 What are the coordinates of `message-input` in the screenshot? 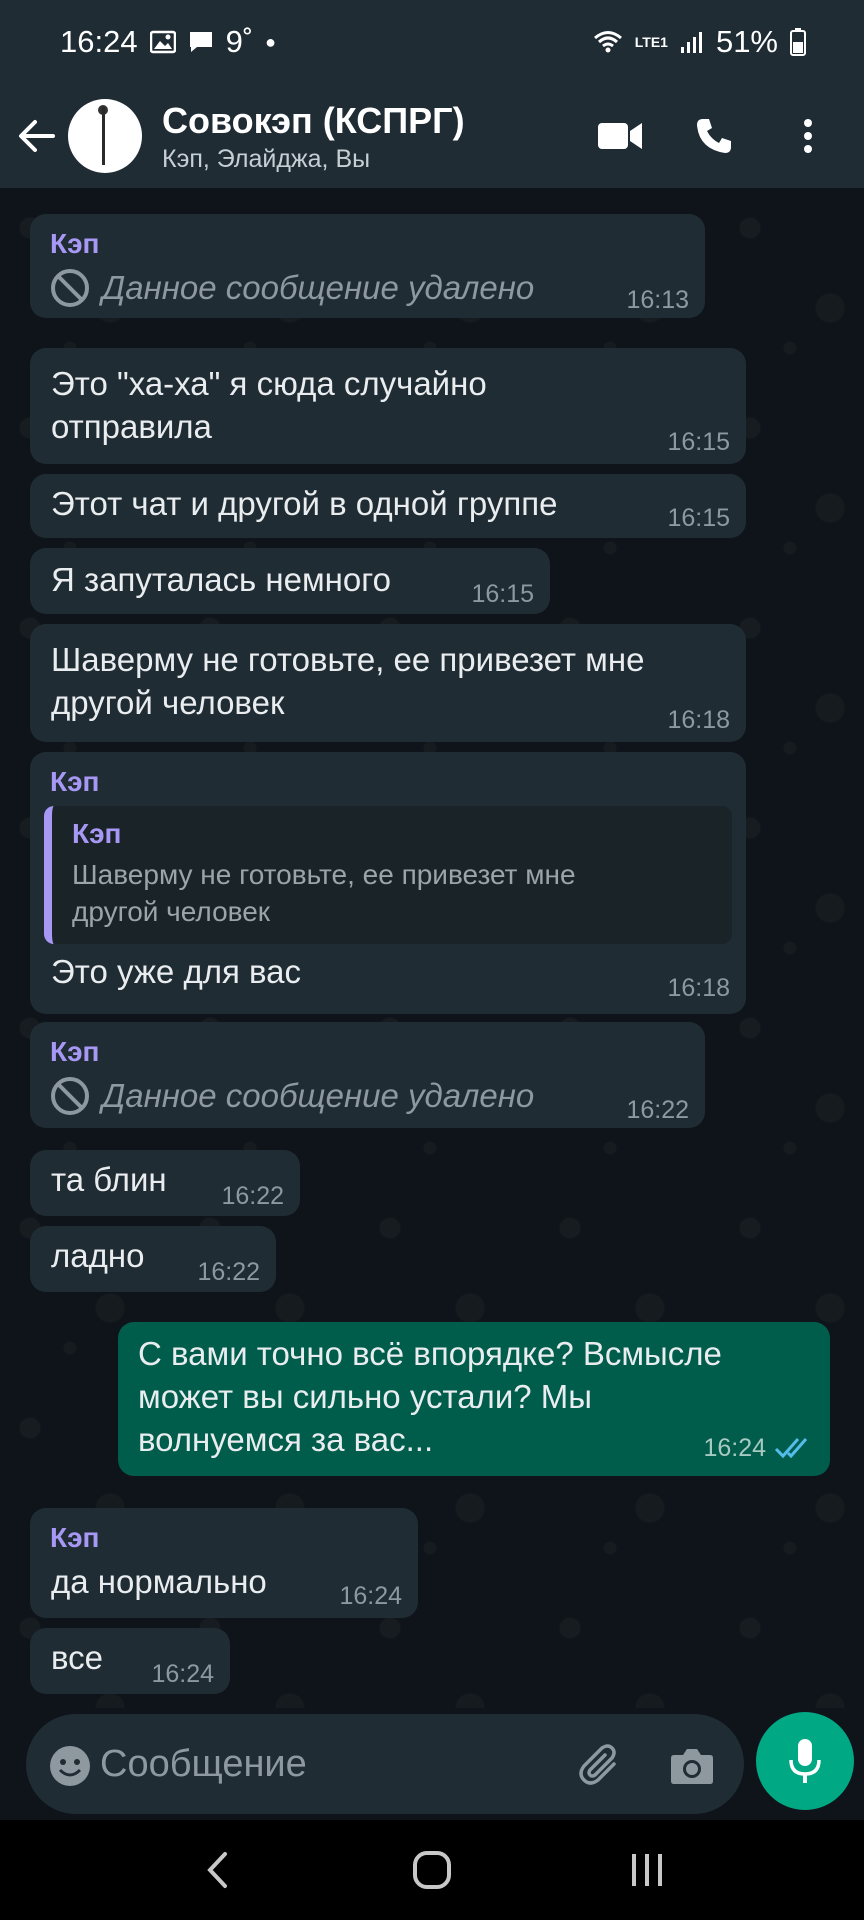 It's located at (330, 1764).